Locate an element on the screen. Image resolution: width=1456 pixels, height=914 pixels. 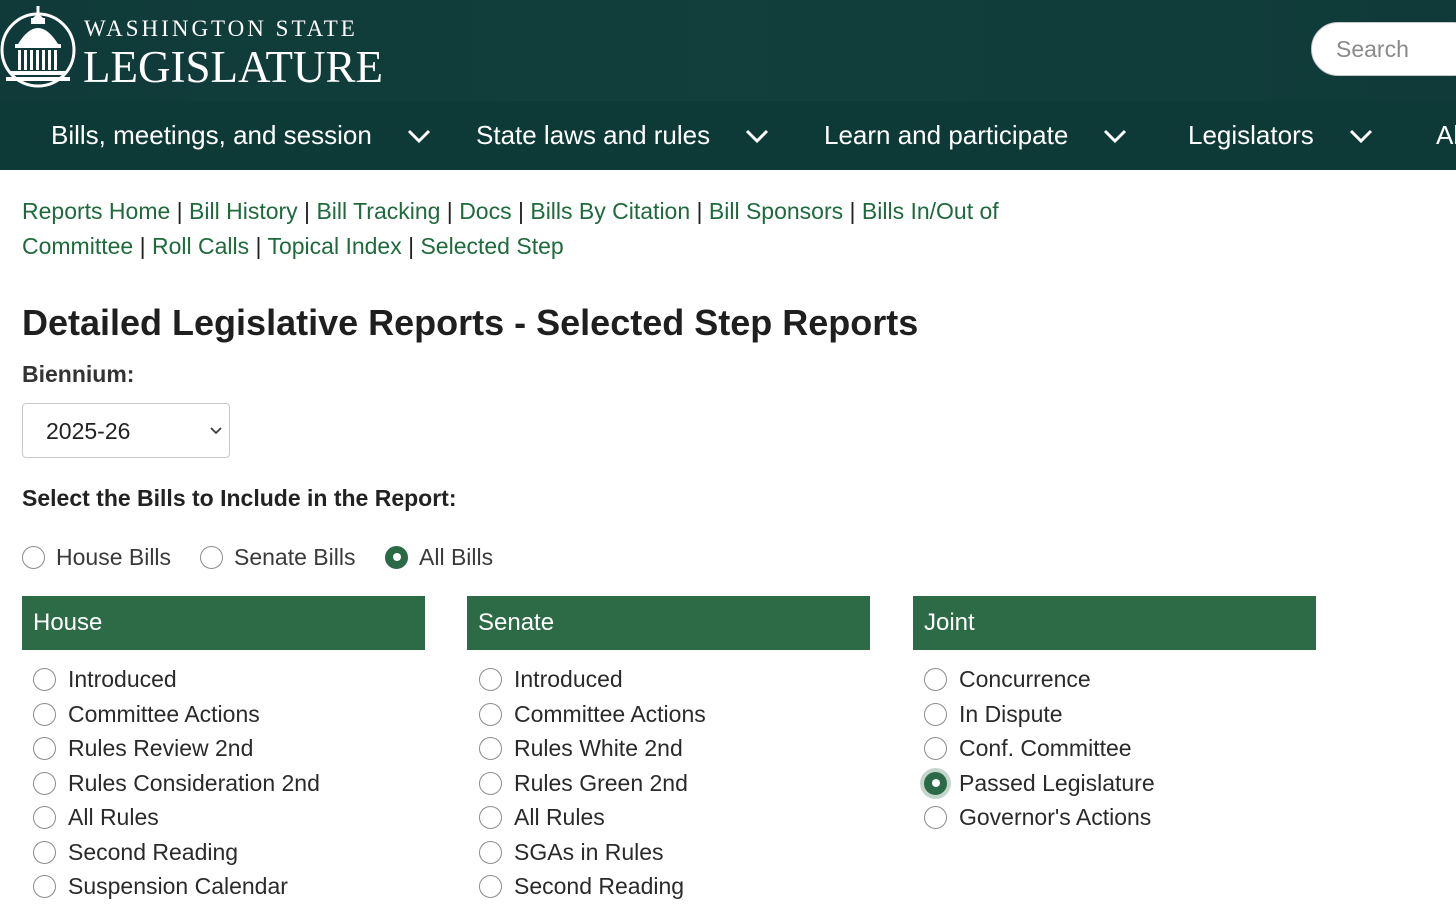
joint-option-passed-legislature: Passed Legislature is located at coordinates (1039, 783).